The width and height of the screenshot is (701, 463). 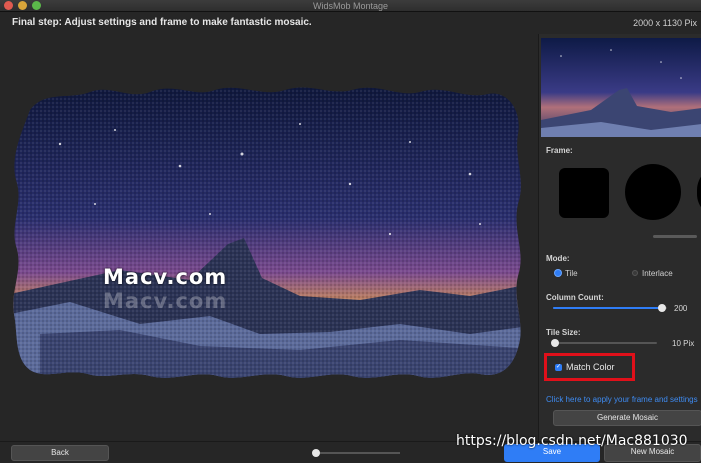 I want to click on frame-option-circle, so click(x=653, y=192).